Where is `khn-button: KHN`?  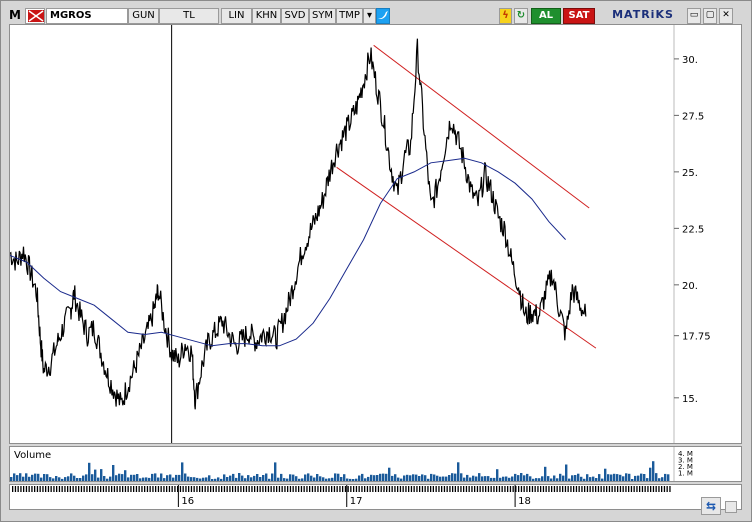 khn-button: KHN is located at coordinates (266, 16).